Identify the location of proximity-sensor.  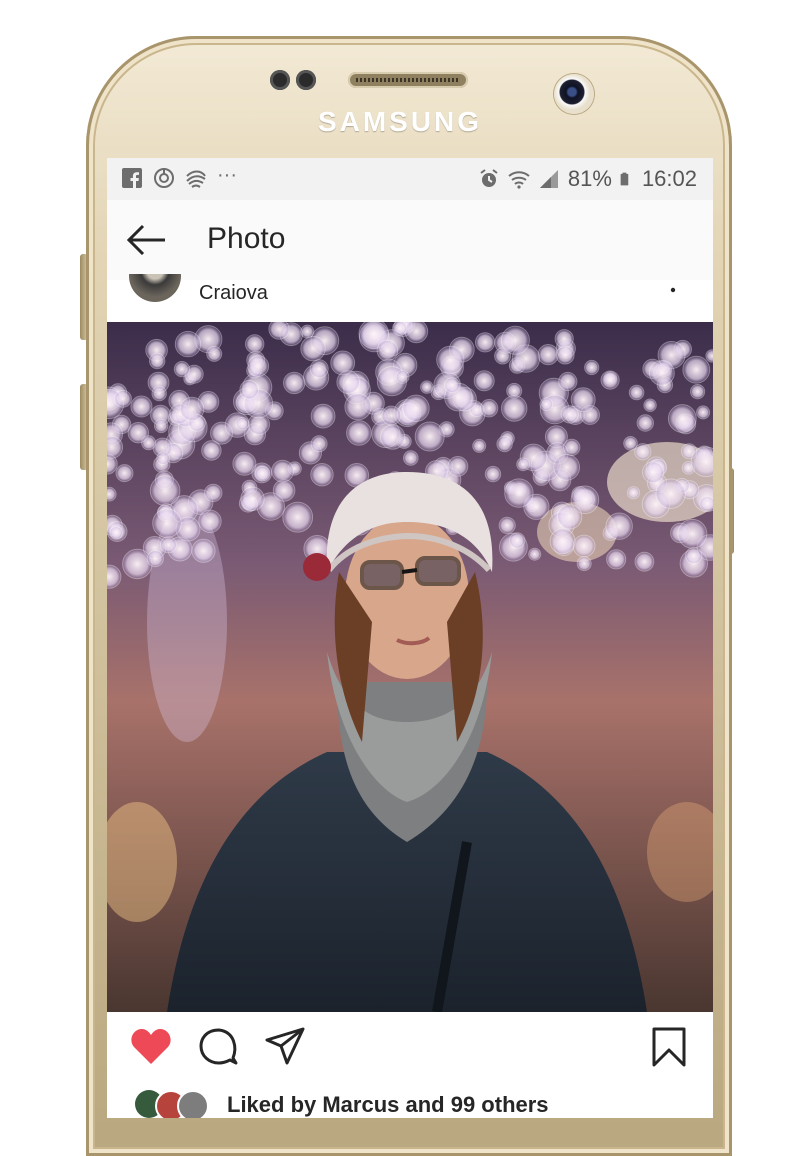
(280, 80).